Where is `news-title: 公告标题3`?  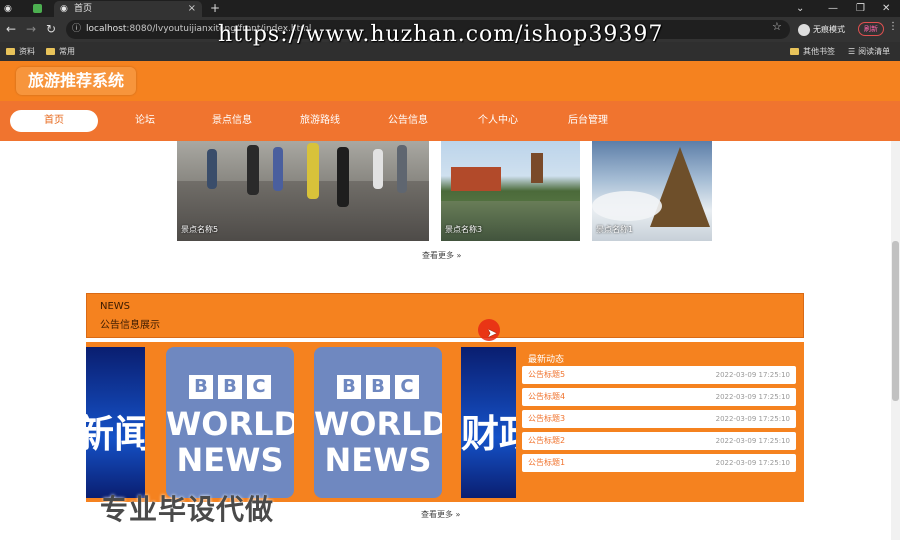
news-title: 公告标题3 is located at coordinates (547, 418).